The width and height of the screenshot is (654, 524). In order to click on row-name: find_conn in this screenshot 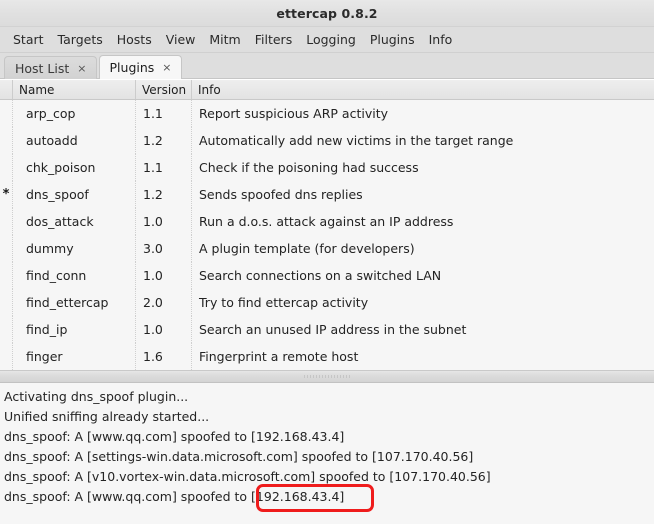, I will do `click(74, 275)`.